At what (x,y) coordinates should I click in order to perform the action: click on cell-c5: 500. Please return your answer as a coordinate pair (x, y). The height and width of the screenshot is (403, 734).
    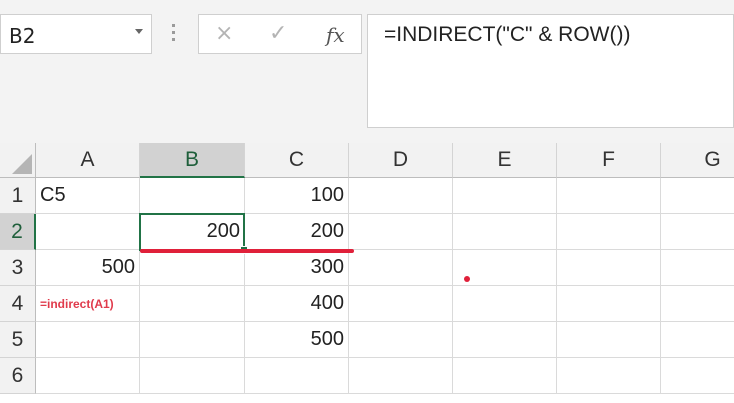
    Looking at the image, I should click on (297, 340).